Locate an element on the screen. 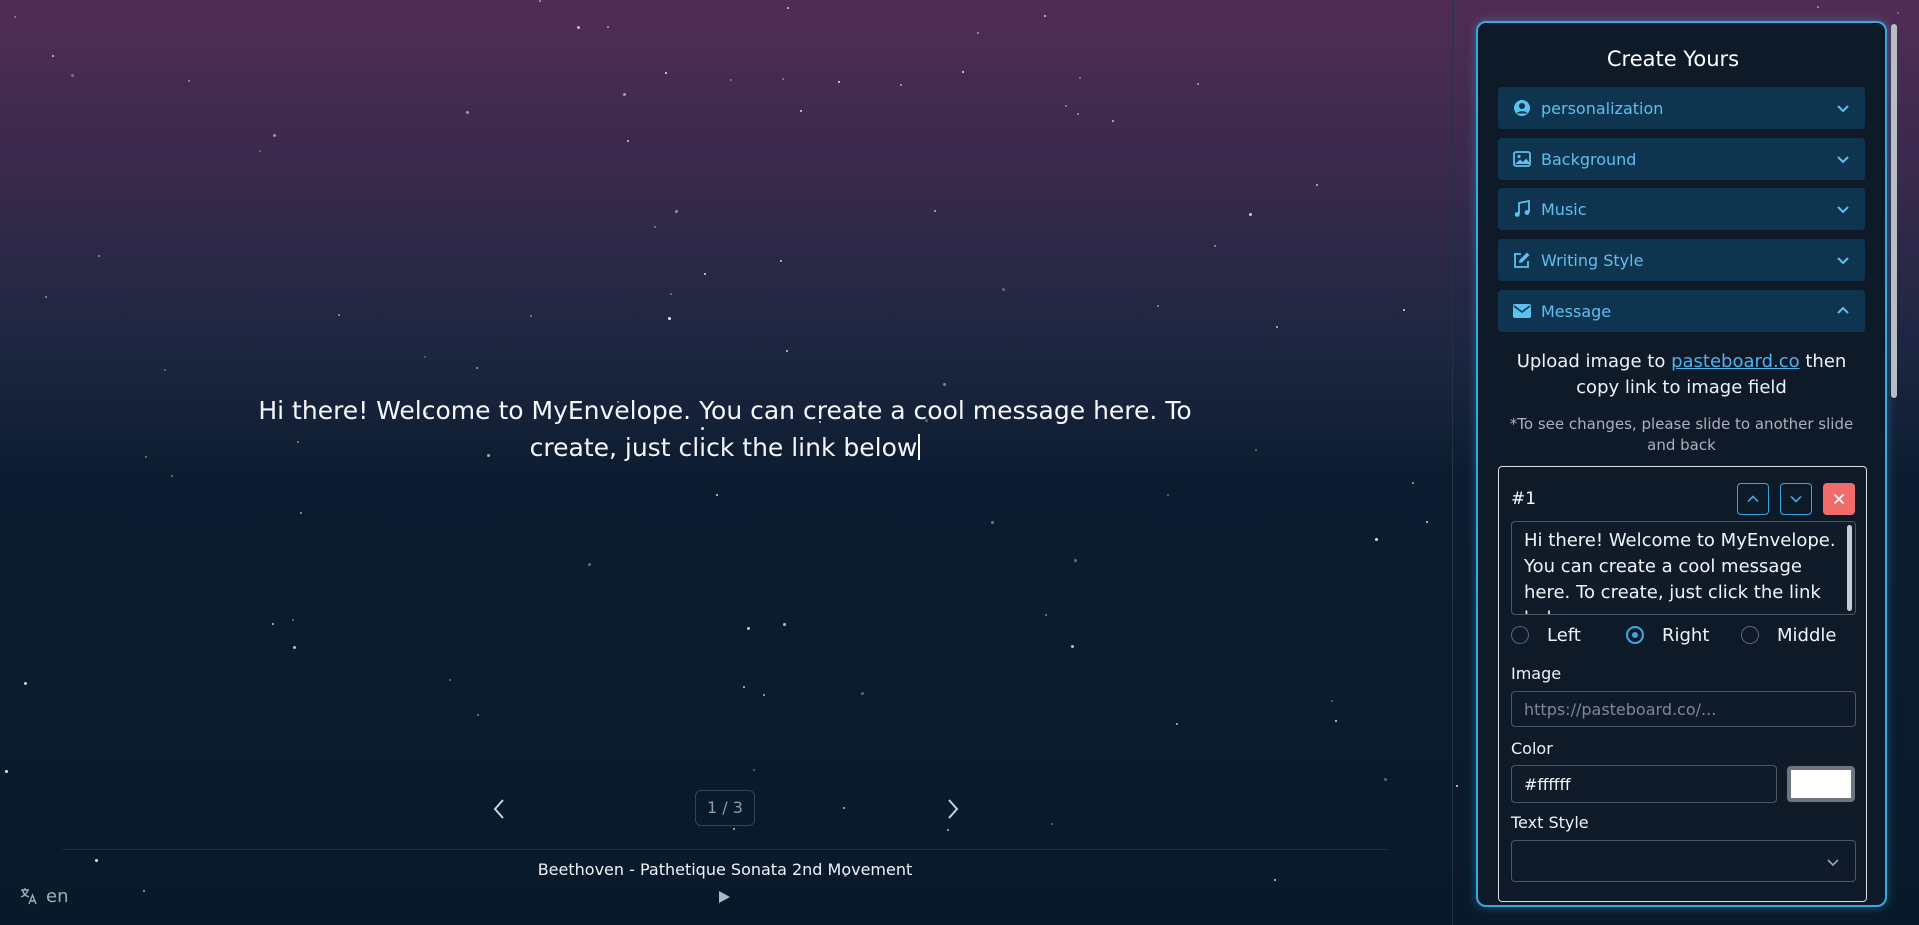 Image resolution: width=1919 pixels, height=925 pixels. image-label: Image is located at coordinates (1536, 673).